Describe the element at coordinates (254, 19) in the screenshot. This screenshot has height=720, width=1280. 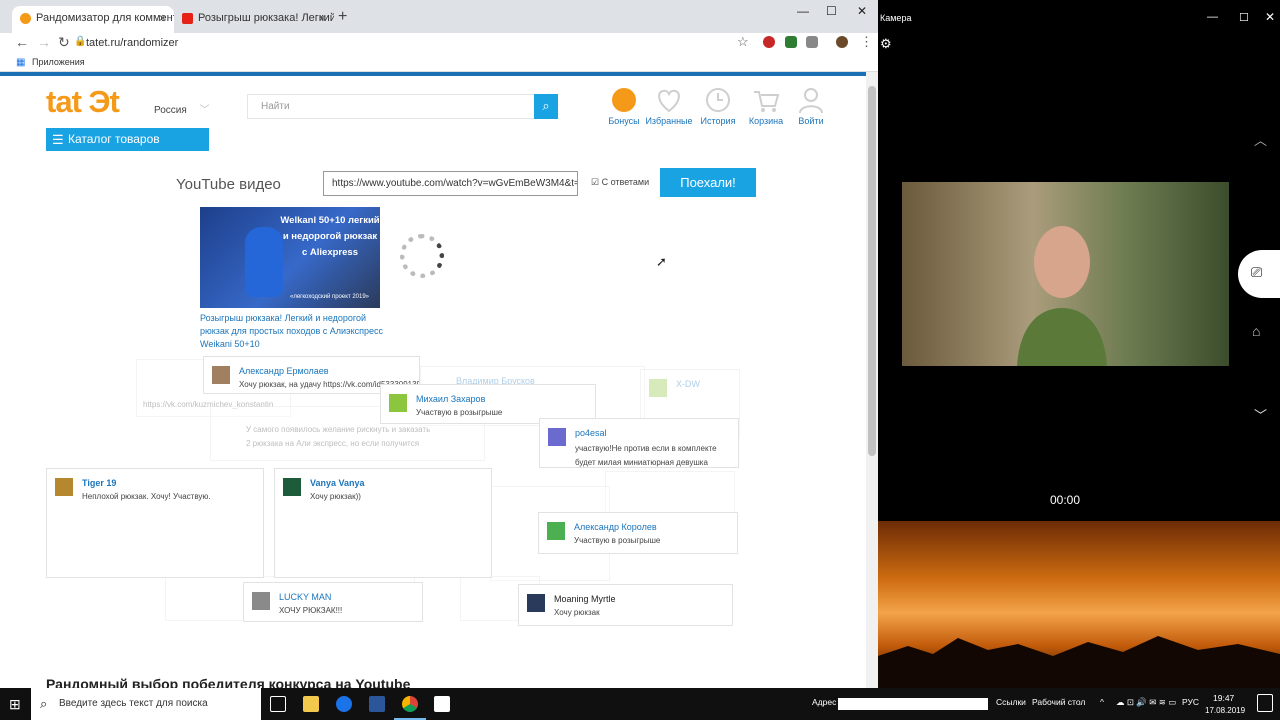
I see `tab-youtube: Розыгрыш рюкзака! Легкий и н ×` at that location.